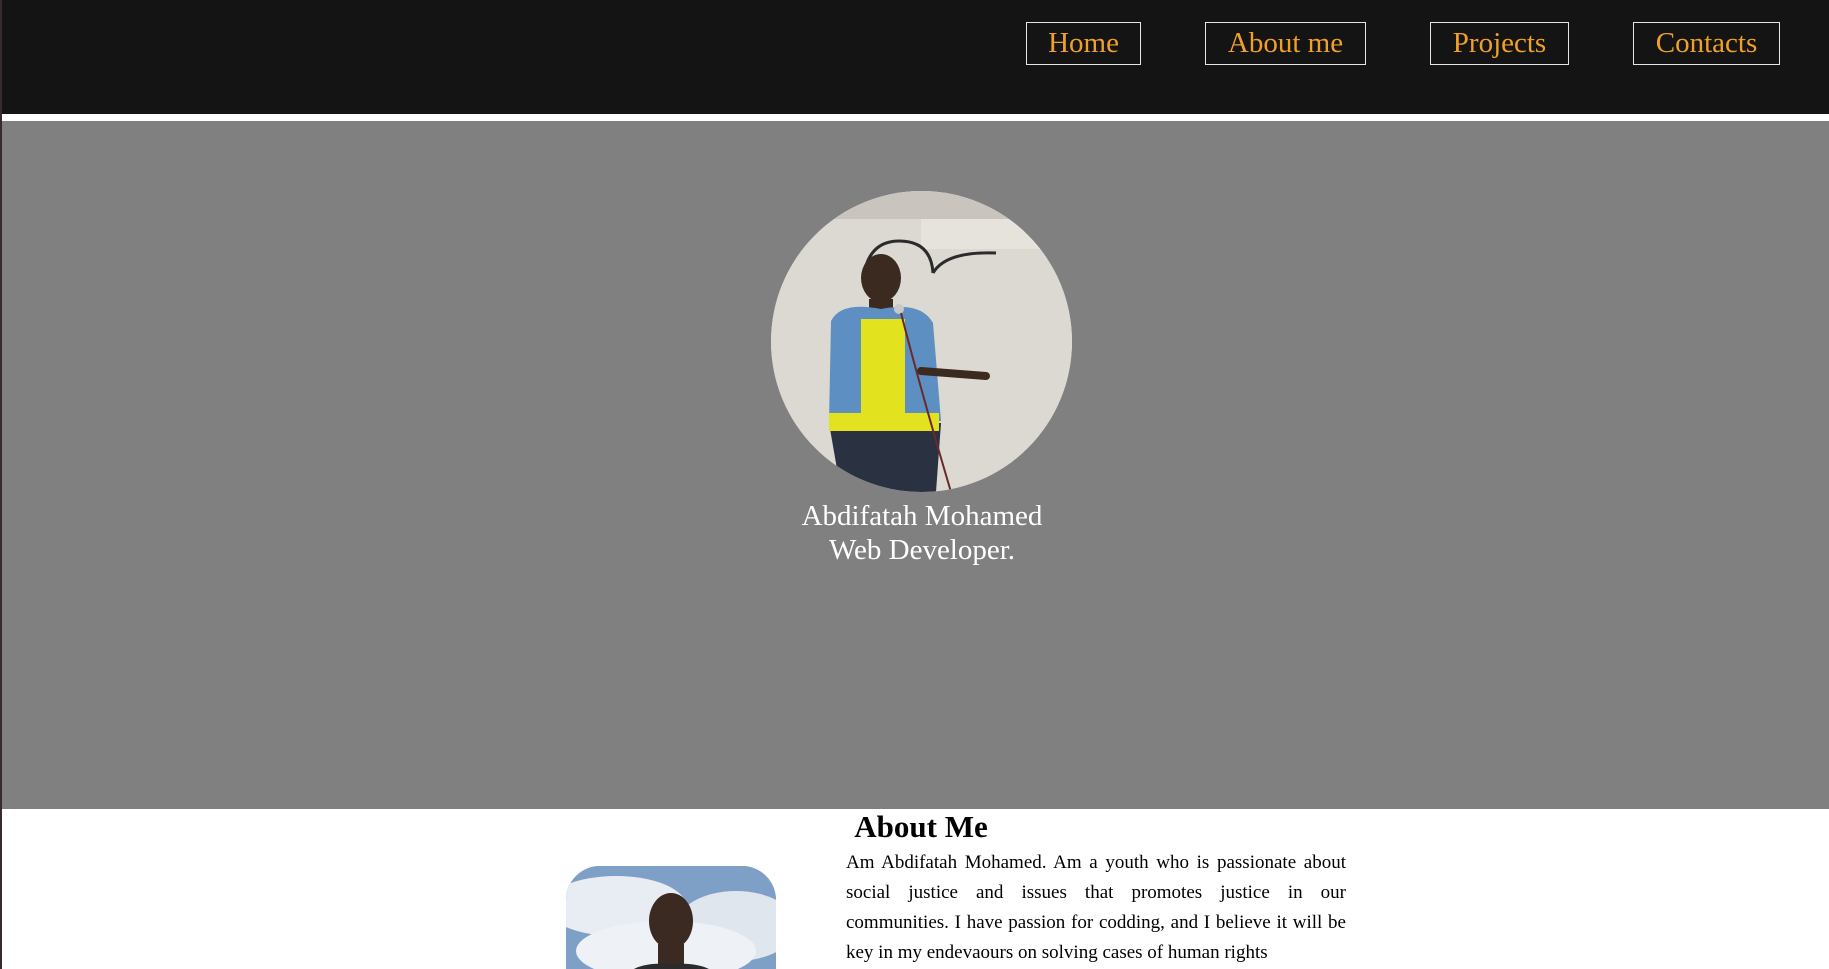  Describe the element at coordinates (1285, 43) in the screenshot. I see `nav-link-about: About me` at that location.